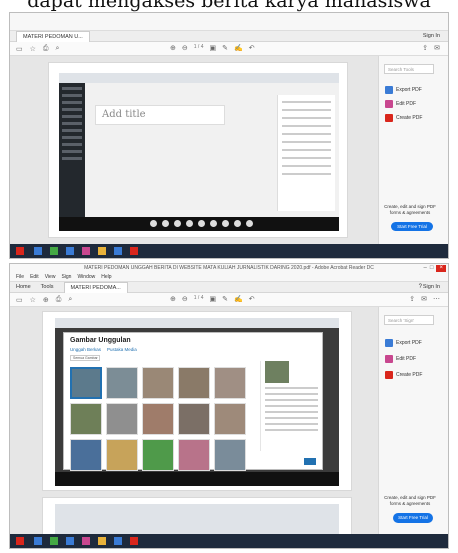 The image size is (458, 553). What do you see at coordinates (47, 287) in the screenshot?
I see `tab-tools: Tools` at bounding box center [47, 287].